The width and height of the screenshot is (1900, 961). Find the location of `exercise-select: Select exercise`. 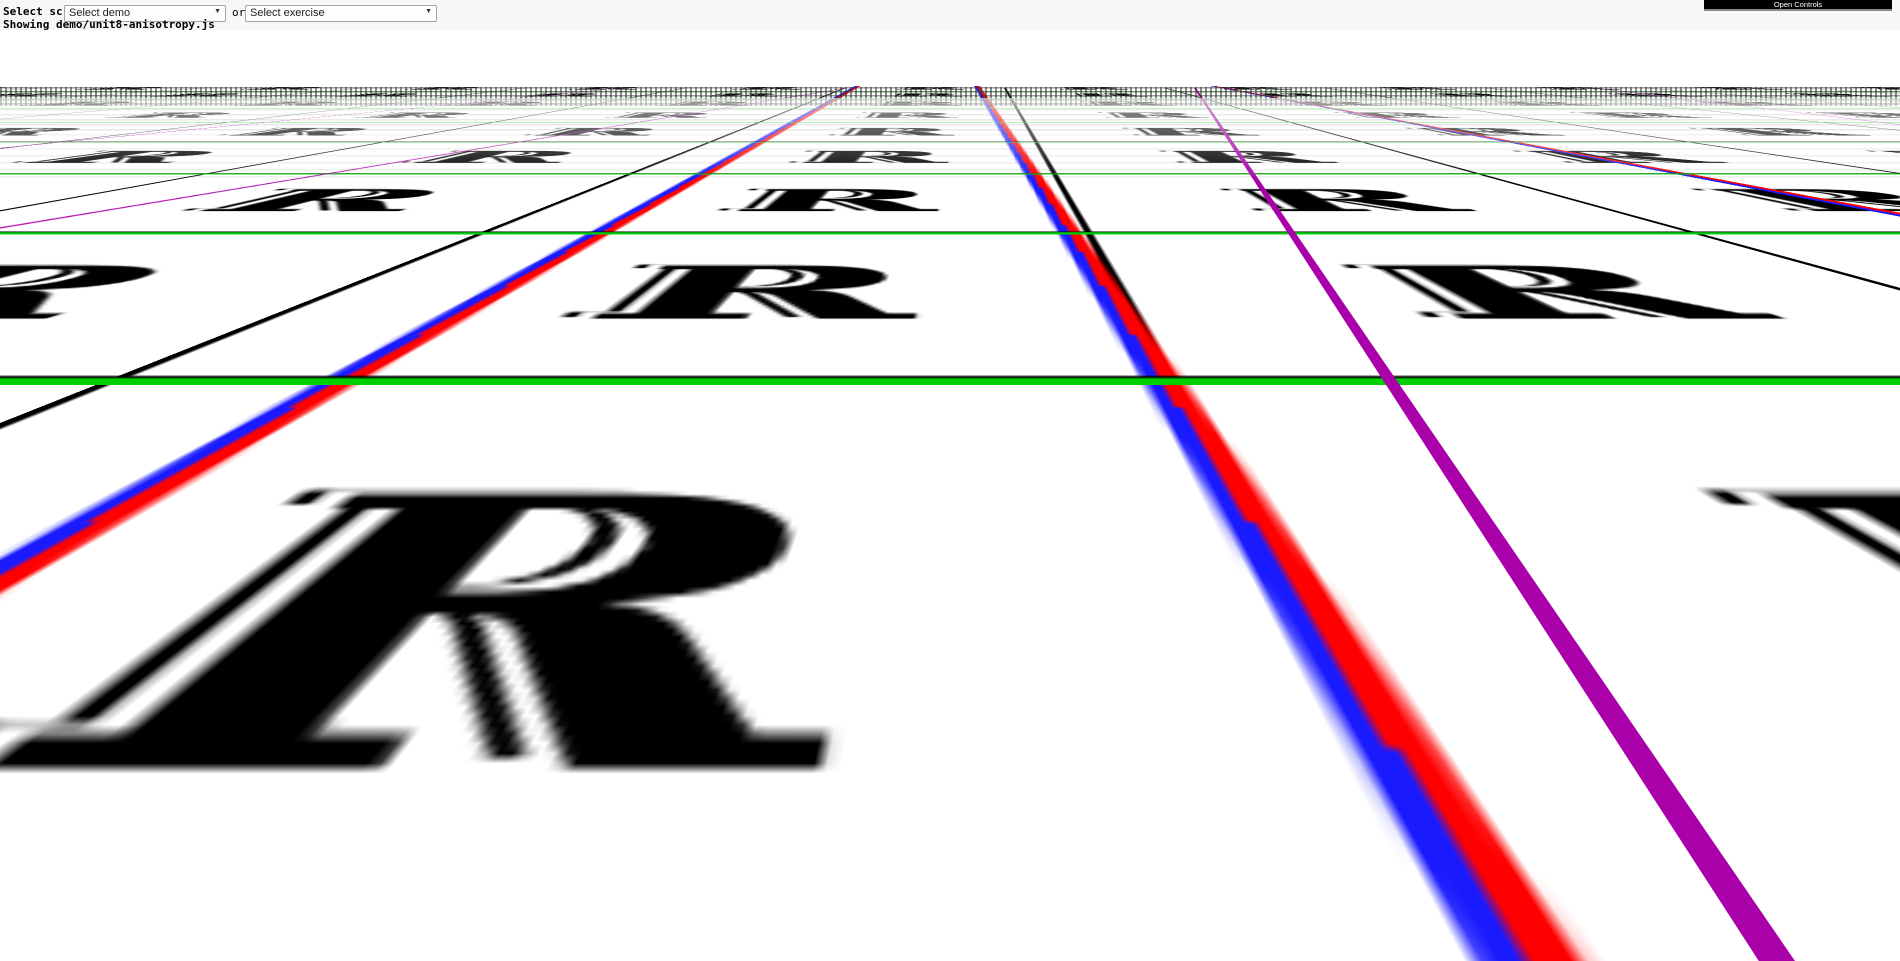

exercise-select: Select exercise is located at coordinates (341, 13).